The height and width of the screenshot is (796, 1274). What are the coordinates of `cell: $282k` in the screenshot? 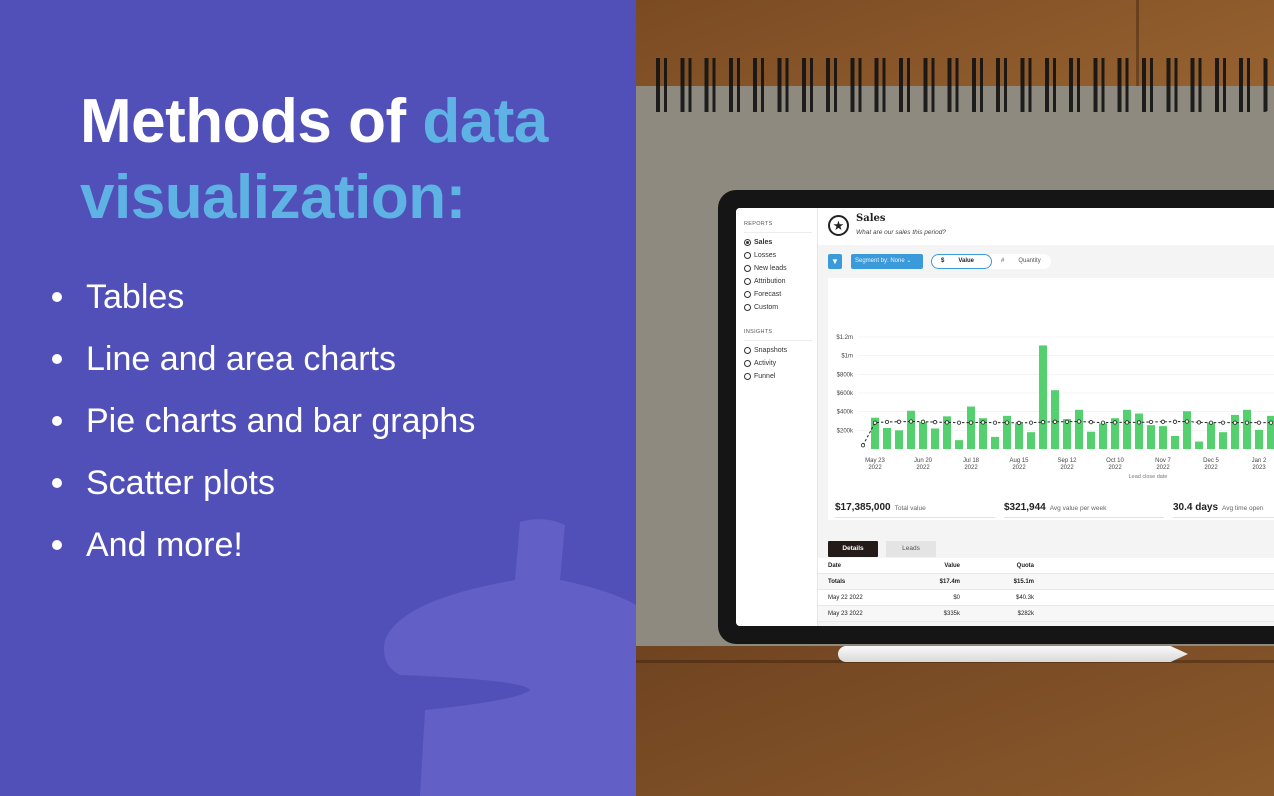 It's located at (1025, 614).